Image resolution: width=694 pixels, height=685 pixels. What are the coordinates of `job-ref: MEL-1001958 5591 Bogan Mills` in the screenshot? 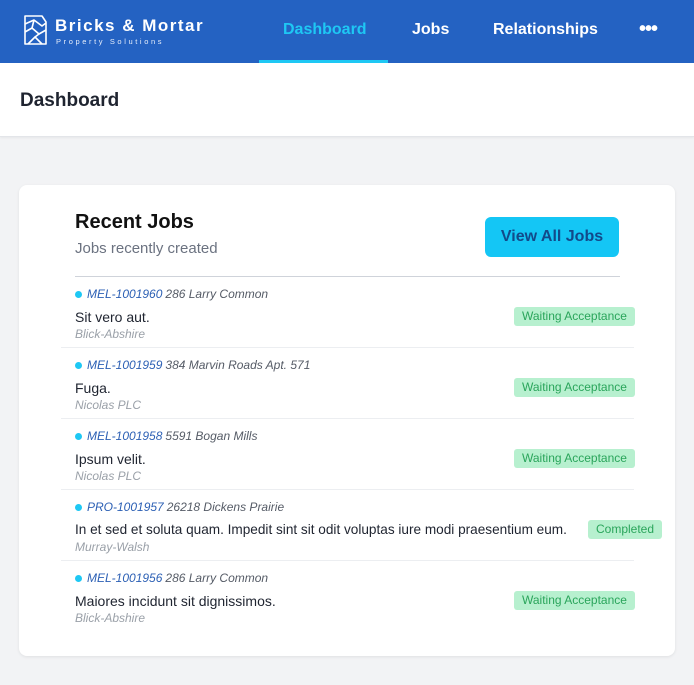 It's located at (172, 436).